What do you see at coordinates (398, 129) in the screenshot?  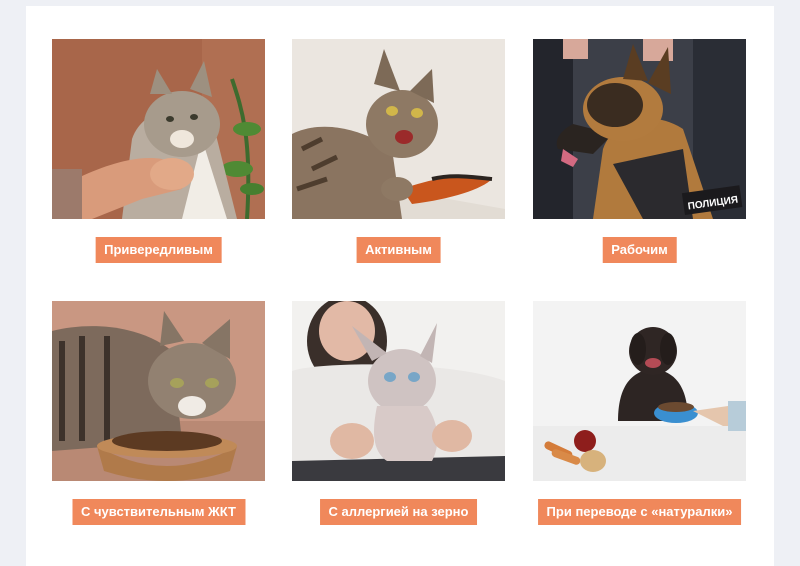 I see `active-cat-photo` at bounding box center [398, 129].